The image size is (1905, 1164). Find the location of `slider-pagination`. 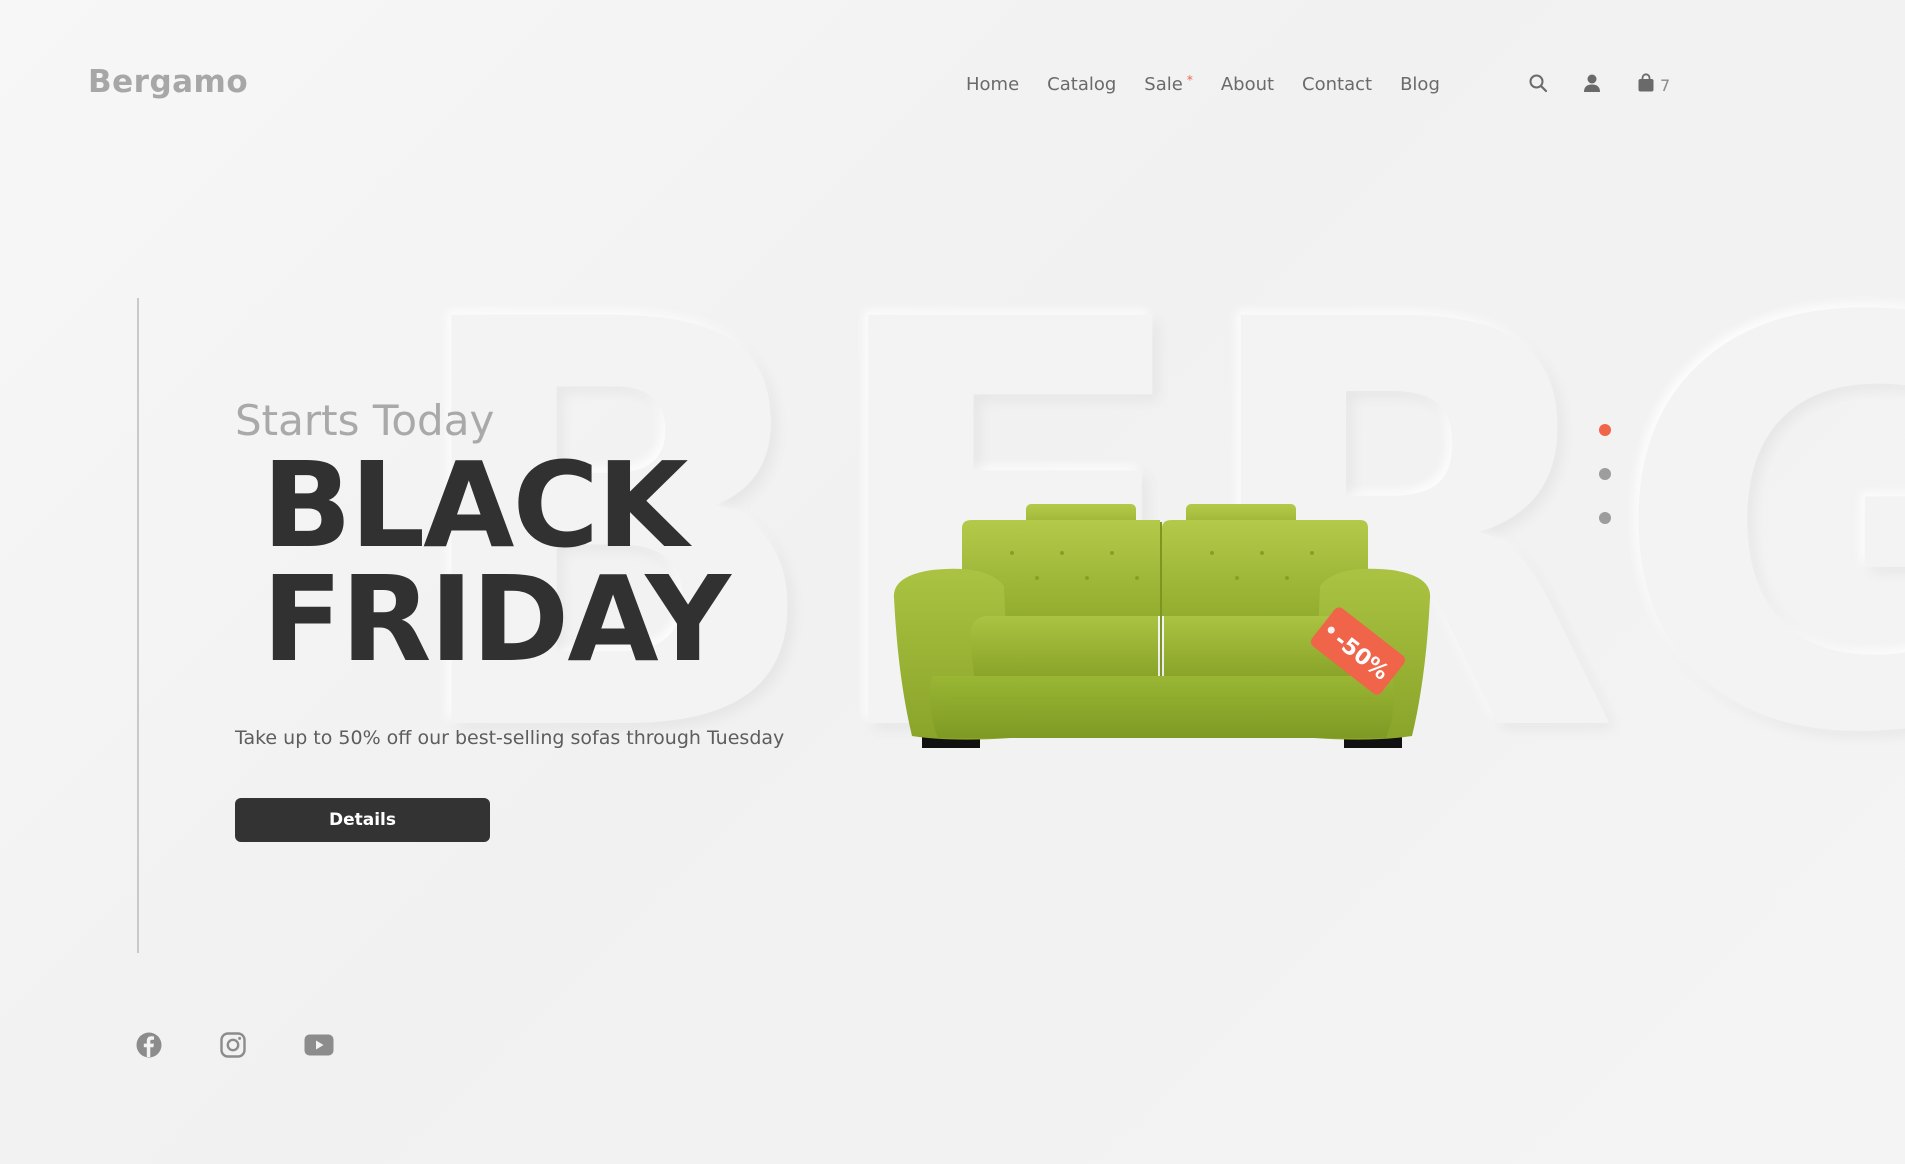

slider-pagination is located at coordinates (1605, 474).